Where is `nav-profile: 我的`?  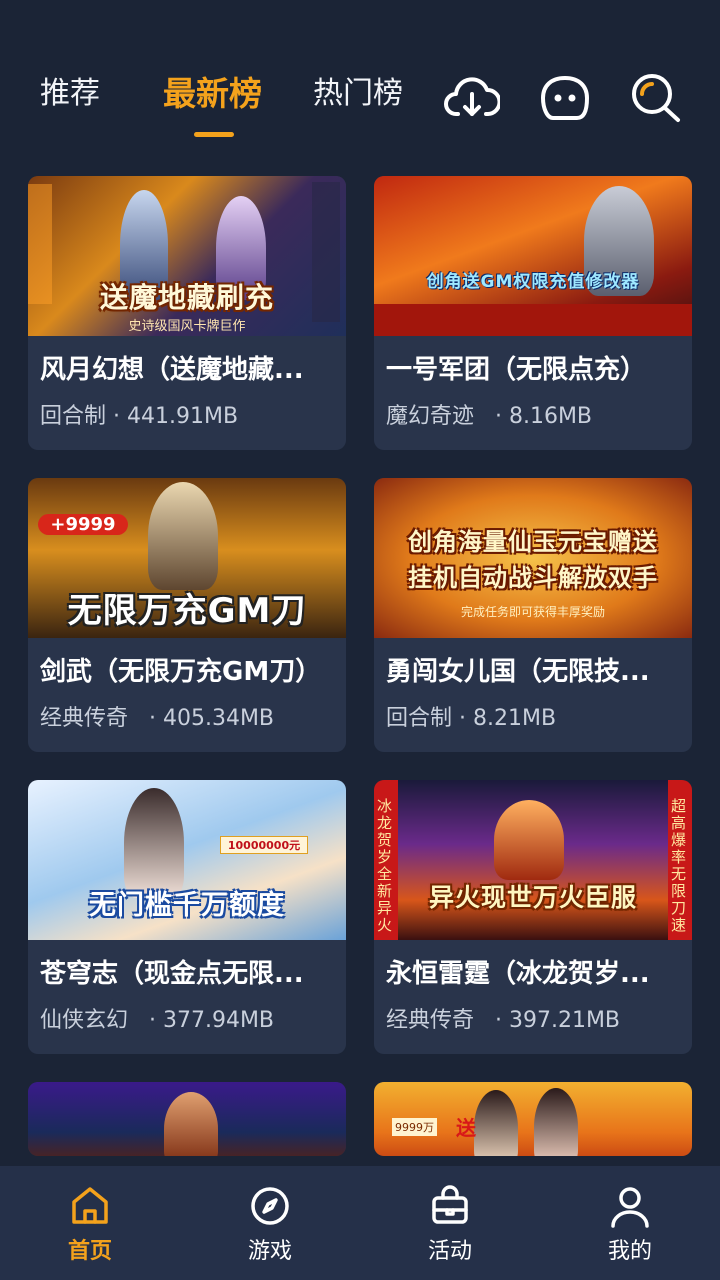 nav-profile: 我的 is located at coordinates (630, 1223).